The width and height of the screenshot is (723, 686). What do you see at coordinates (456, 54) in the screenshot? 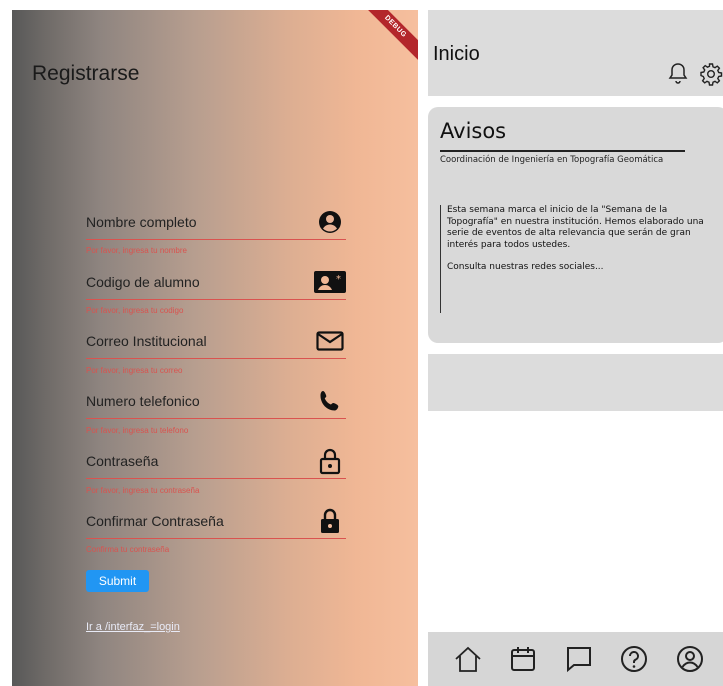
I see `page-title: Inicio` at bounding box center [456, 54].